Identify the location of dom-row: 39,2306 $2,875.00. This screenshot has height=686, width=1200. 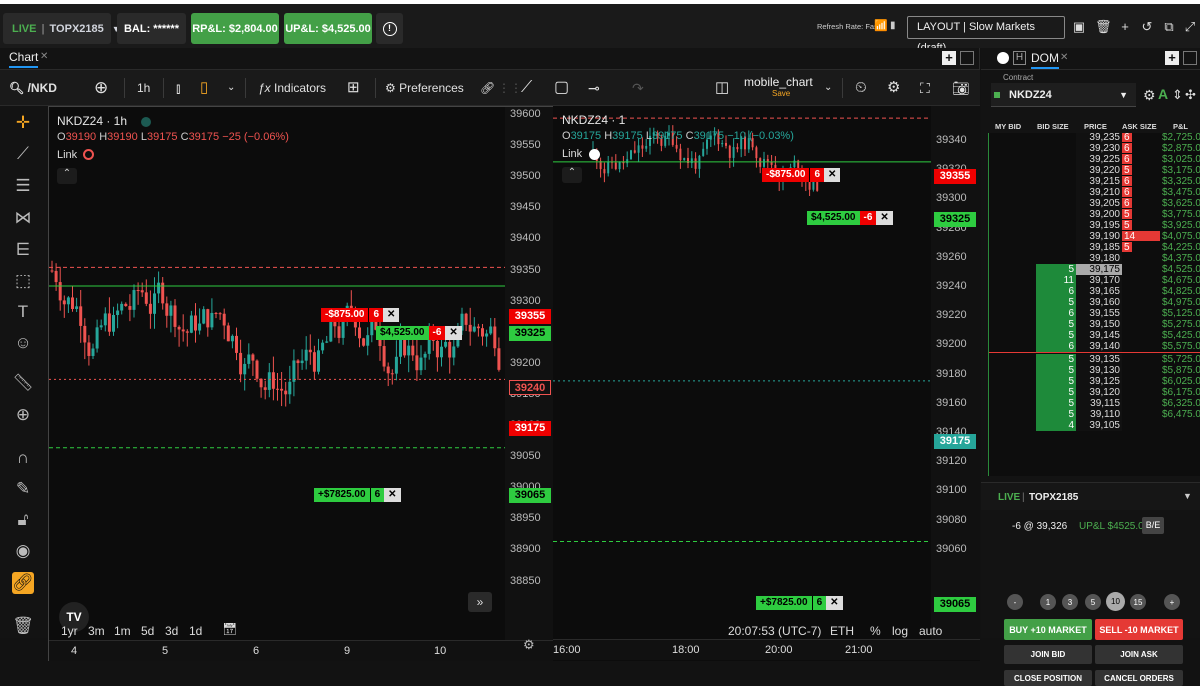
(1094, 148).